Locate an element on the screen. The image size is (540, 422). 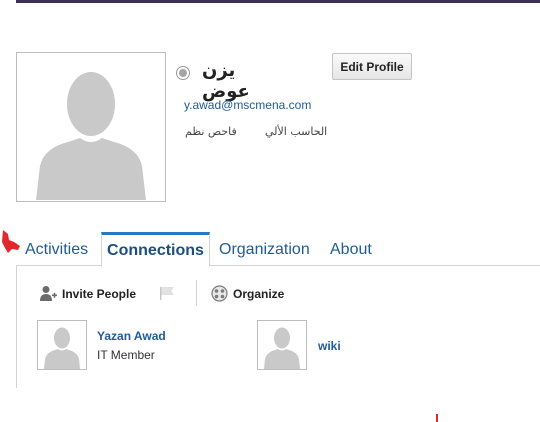
tab-organization: Organization is located at coordinates (264, 249).